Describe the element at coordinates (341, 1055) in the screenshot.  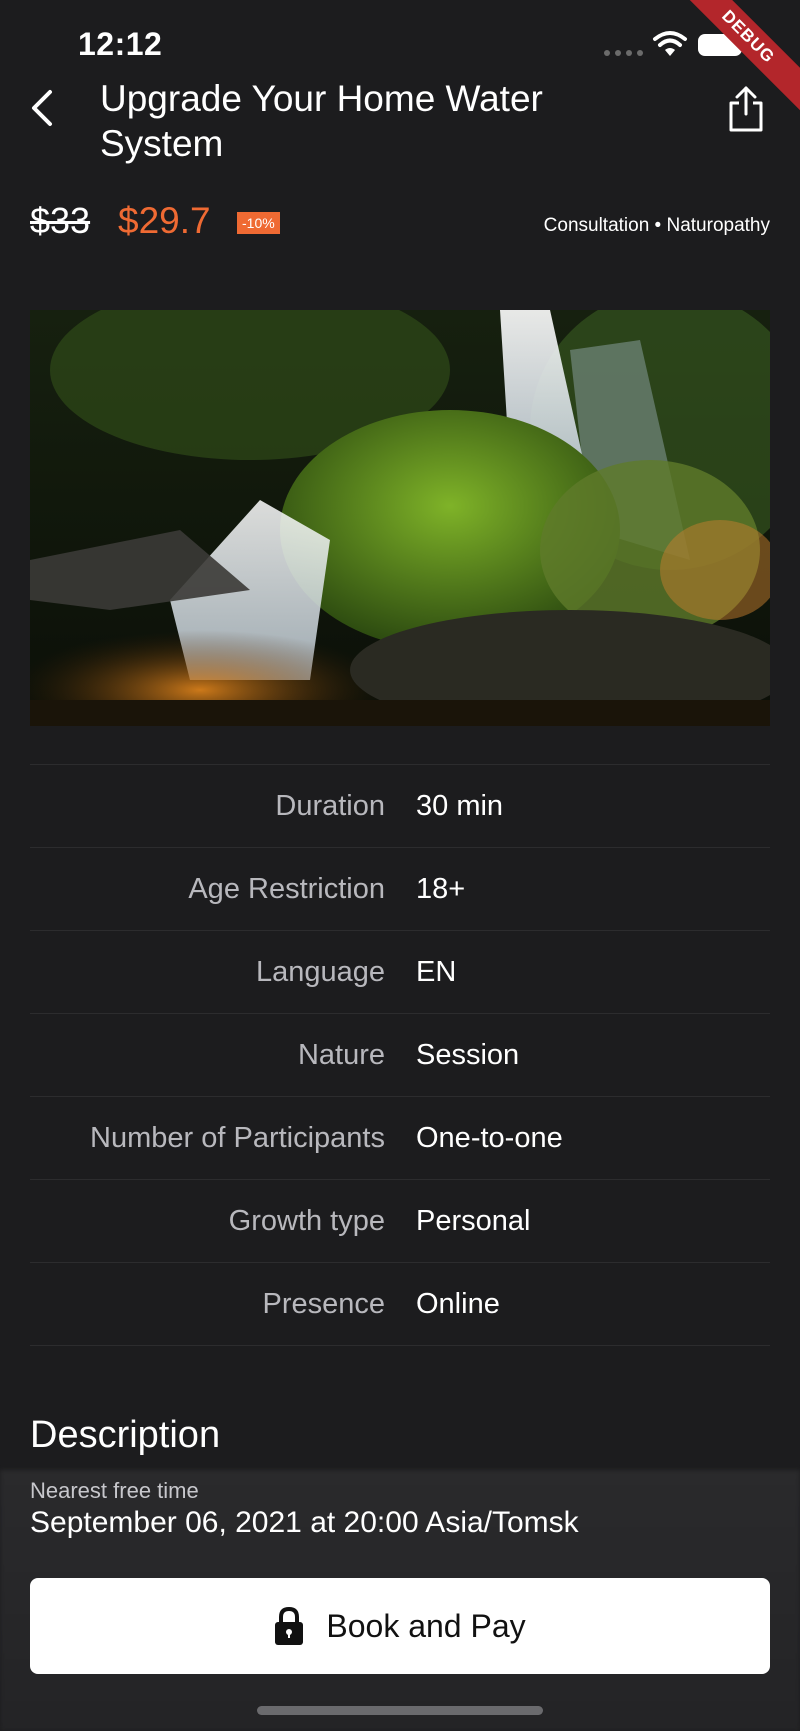
I see `spec-label: Nature` at that location.